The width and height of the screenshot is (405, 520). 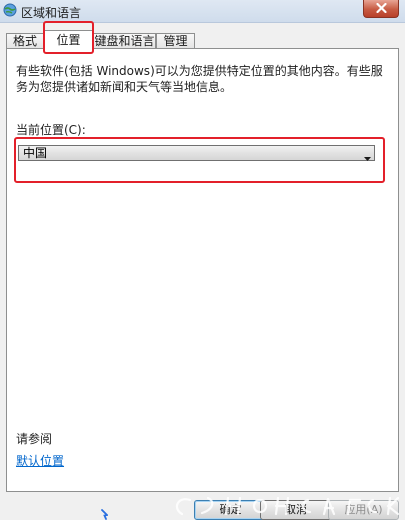 I want to click on window-title: 区域和语言, so click(x=51, y=13).